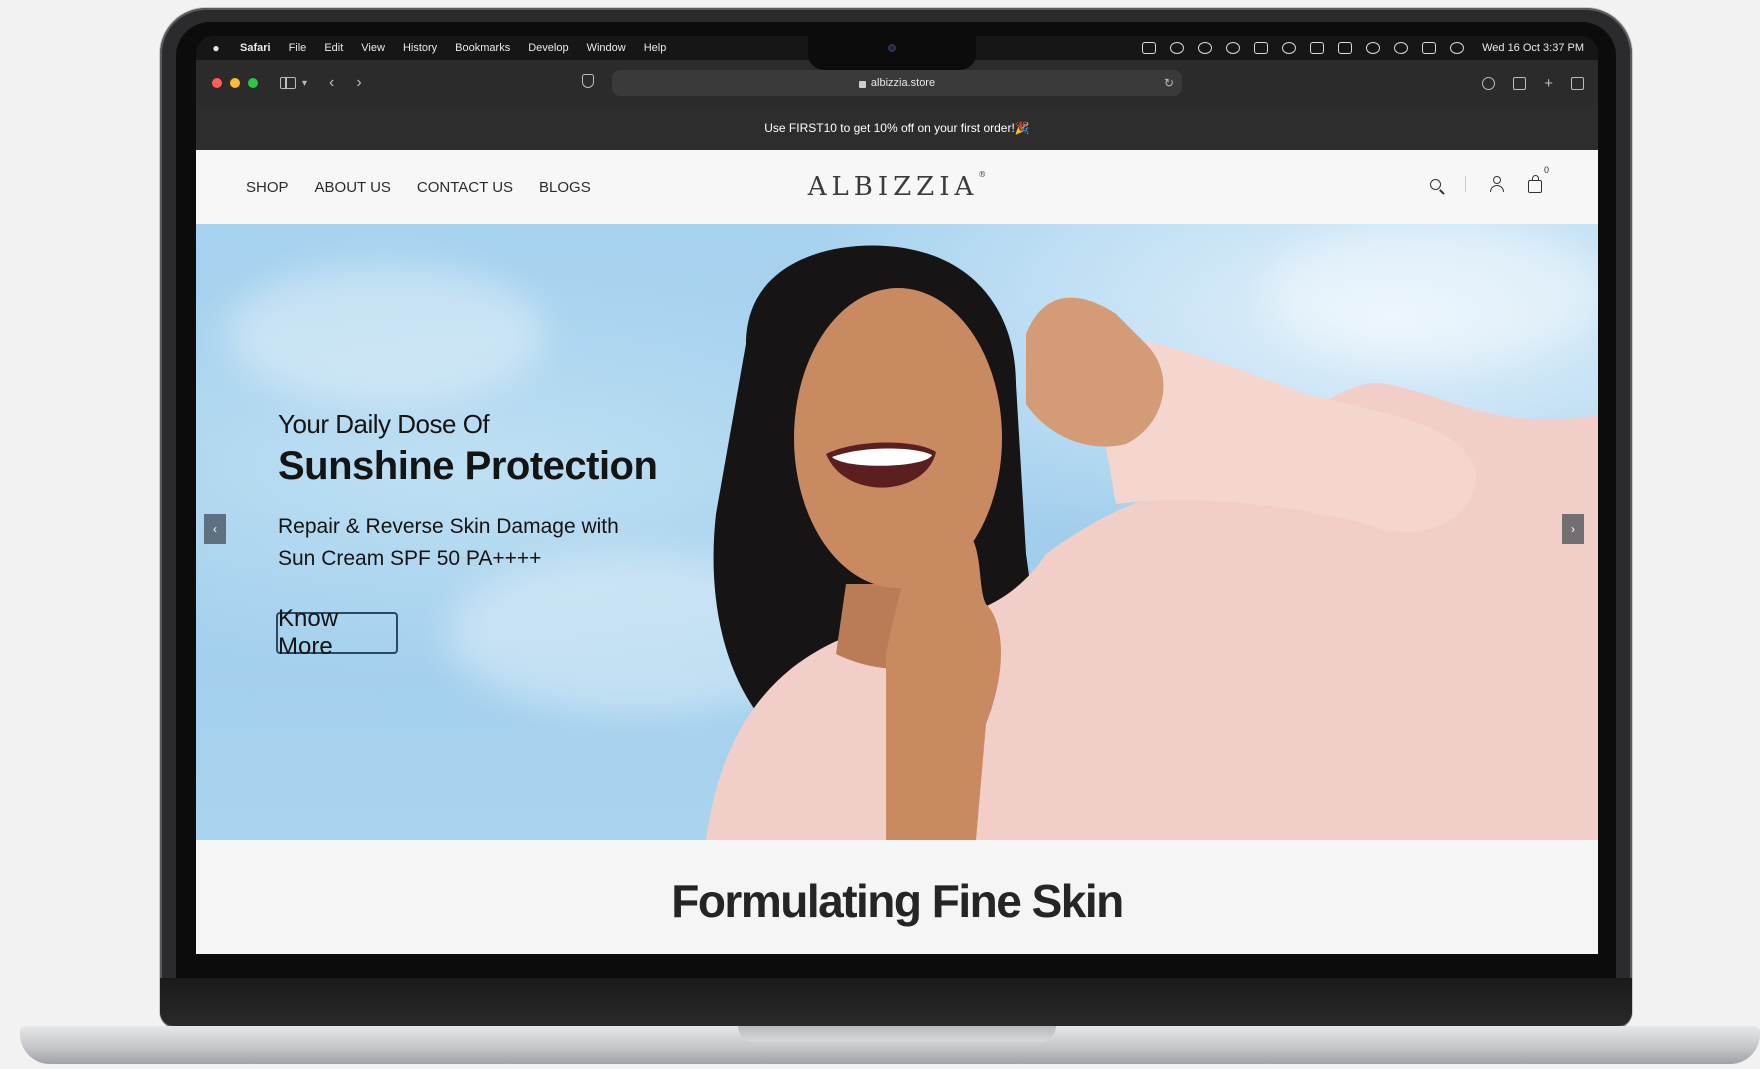 This screenshot has height=1069, width=1760. What do you see at coordinates (410, 558) in the screenshot?
I see `hero-subtitle-line2: Sun Cream SPF 50 PA++++` at bounding box center [410, 558].